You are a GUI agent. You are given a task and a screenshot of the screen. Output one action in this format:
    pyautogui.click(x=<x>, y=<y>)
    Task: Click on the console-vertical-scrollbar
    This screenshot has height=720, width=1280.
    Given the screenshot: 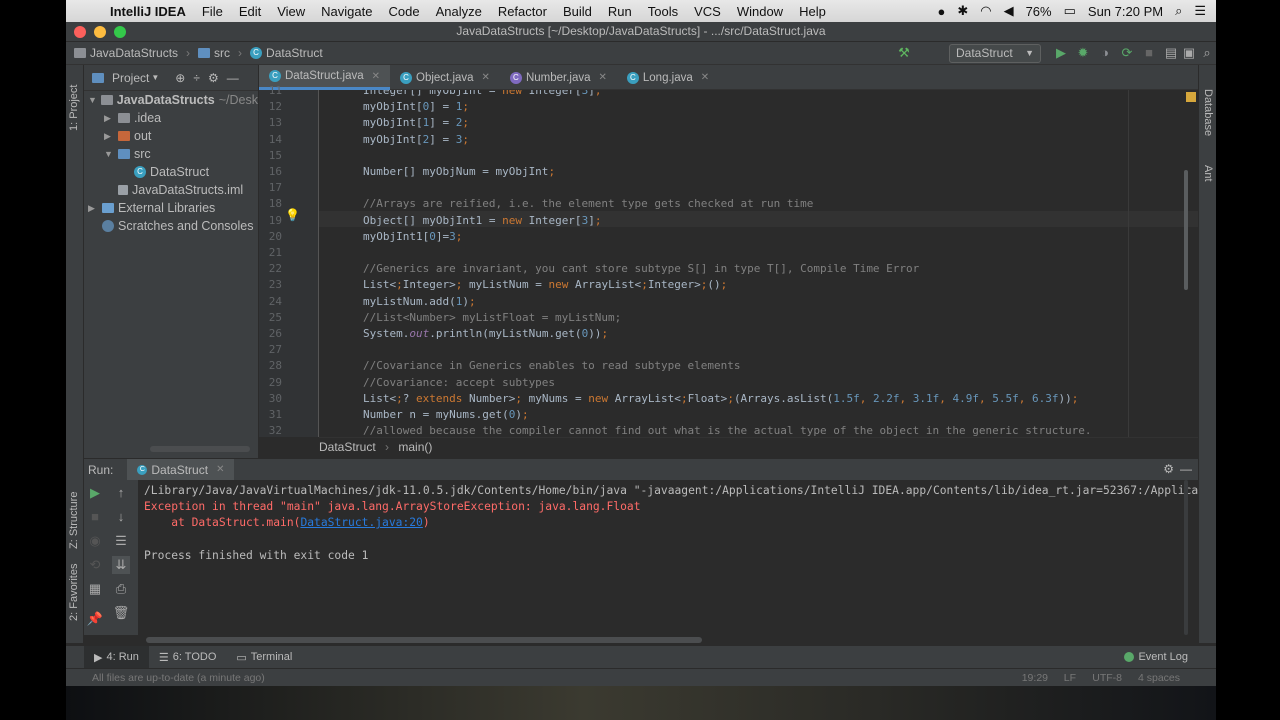 What is the action you would take?
    pyautogui.click(x=1186, y=557)
    